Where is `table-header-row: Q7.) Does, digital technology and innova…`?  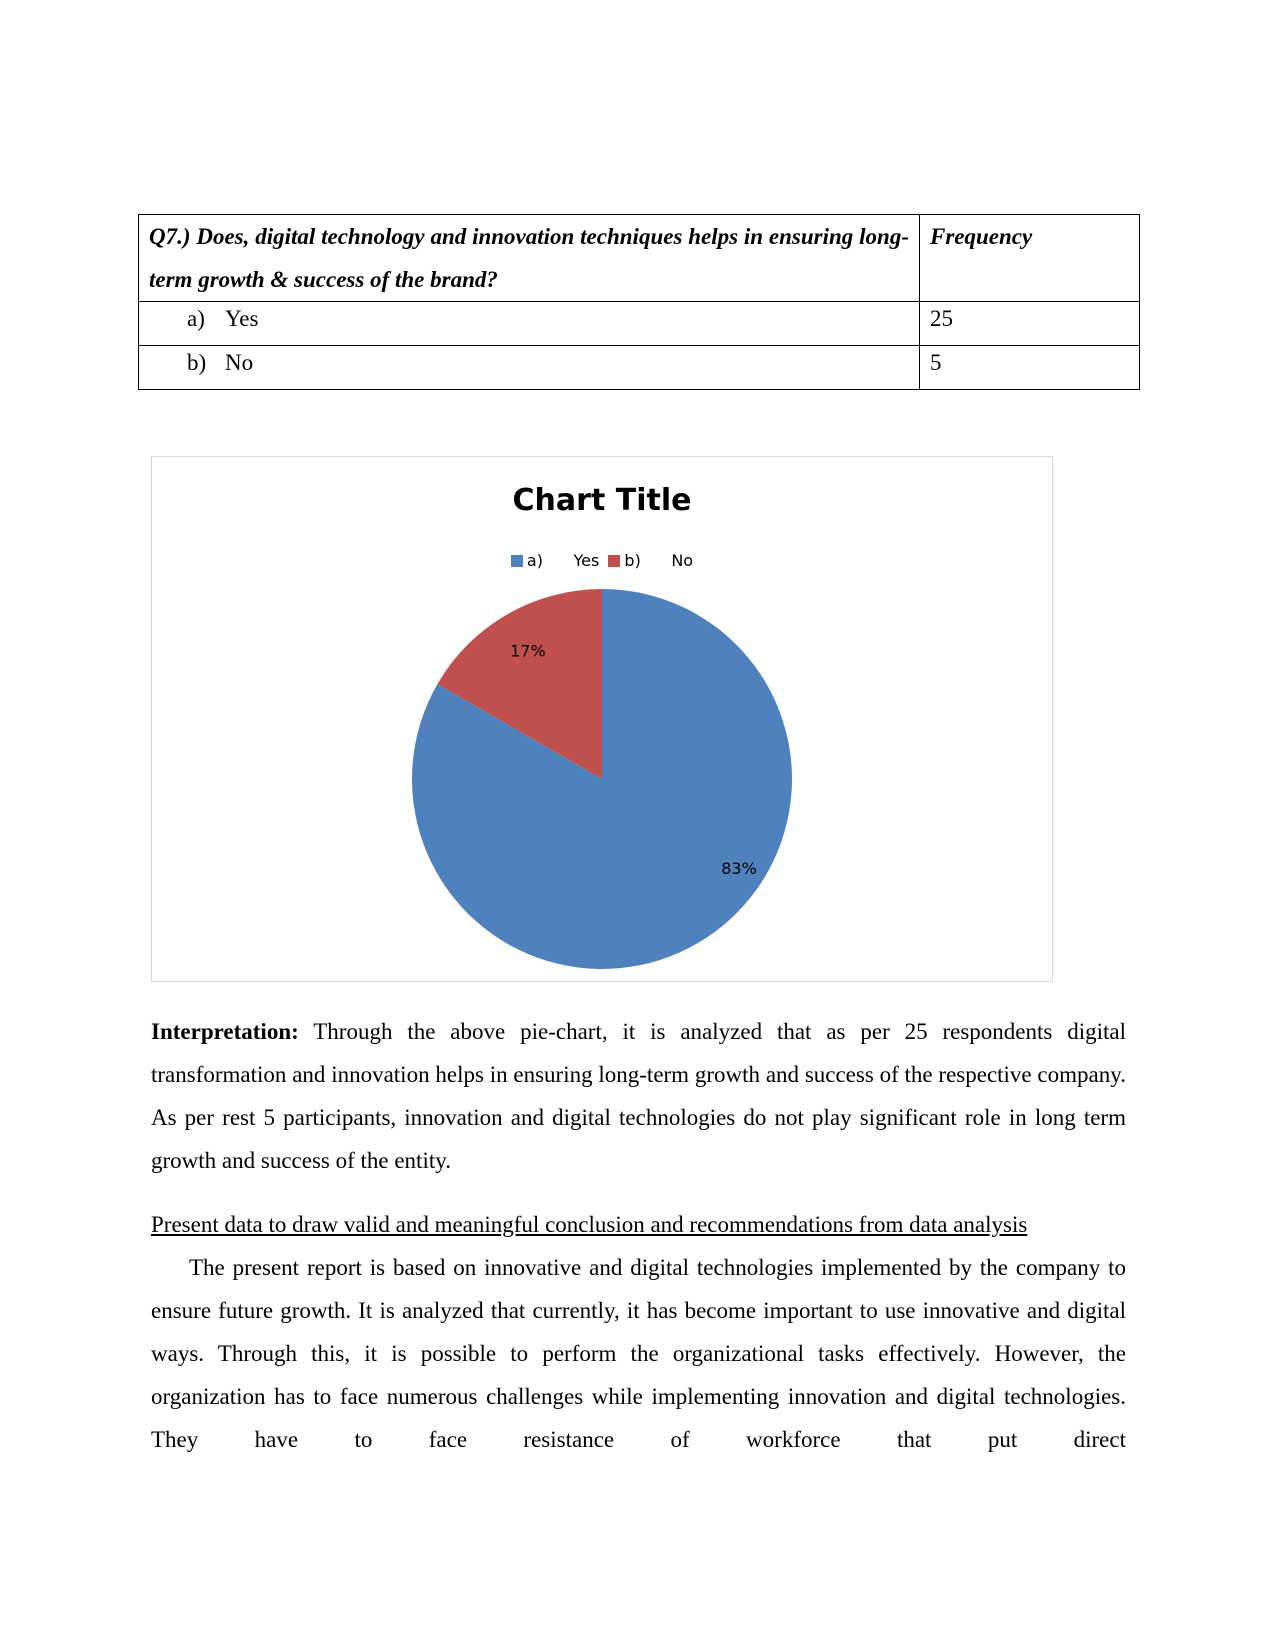
table-header-row: Q7.) Does, digital technology and innova… is located at coordinates (639, 258).